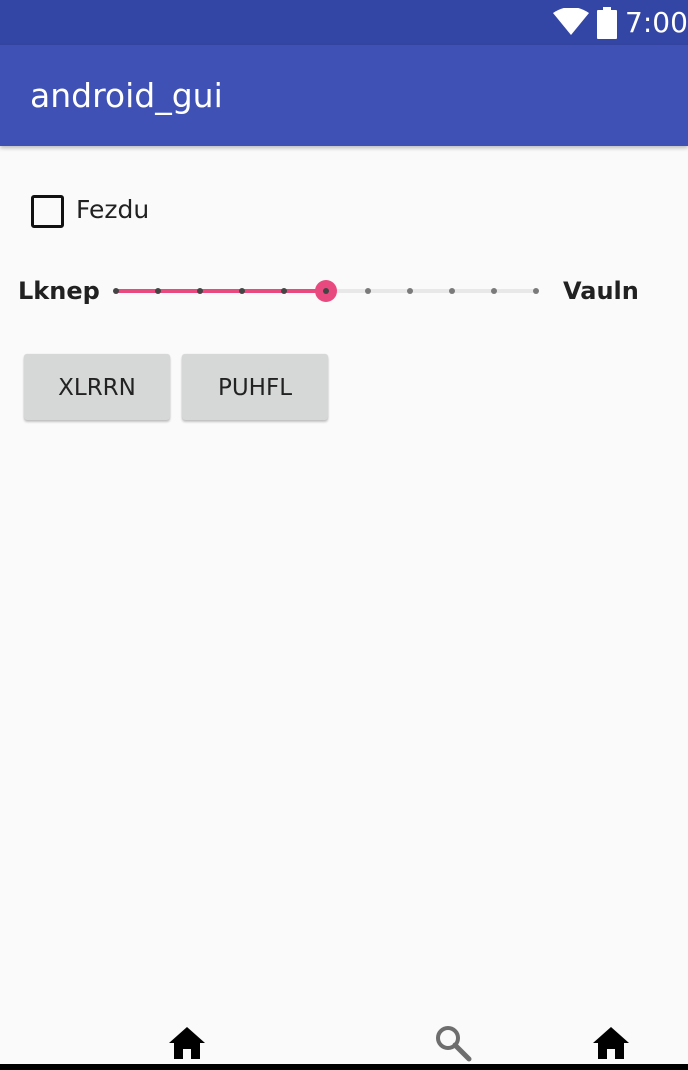 The height and width of the screenshot is (1070, 688). Describe the element at coordinates (344, 22) in the screenshot. I see `status-bar: 7:00` at that location.